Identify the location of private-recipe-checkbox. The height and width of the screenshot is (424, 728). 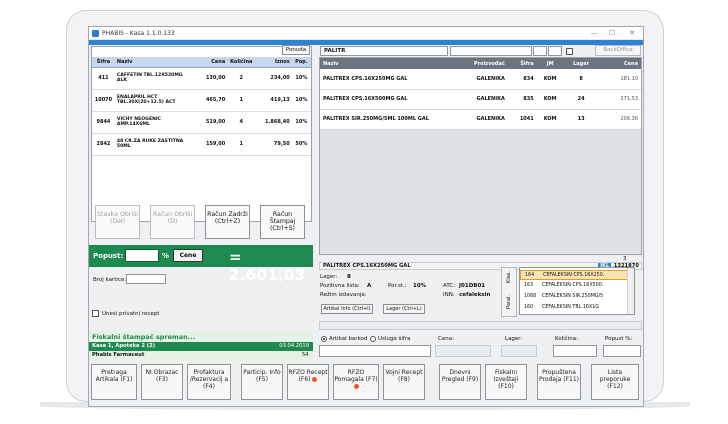
(95, 313).